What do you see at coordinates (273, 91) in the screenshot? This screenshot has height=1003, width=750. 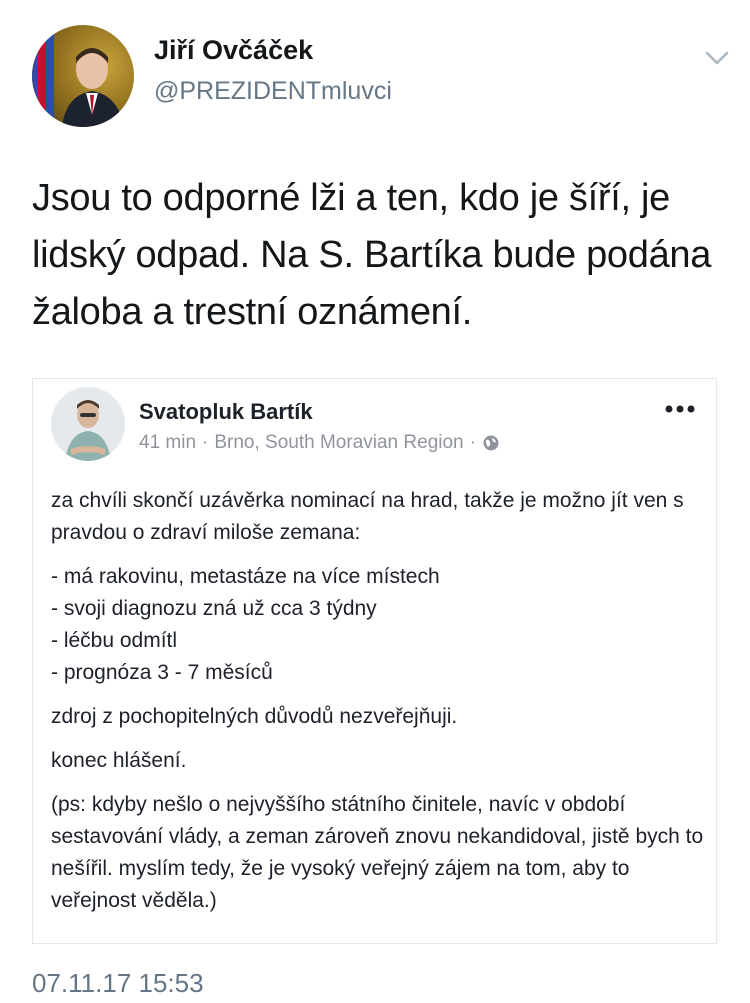 I see `author-handle: @PREZIDENTmluvci` at bounding box center [273, 91].